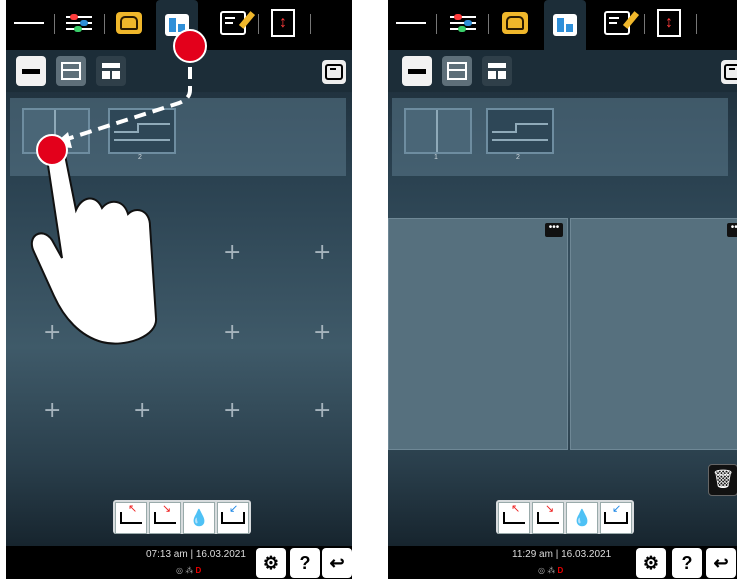 The width and height of the screenshot is (737, 579). I want to click on water-drop-icon: 💧, so click(582, 518).